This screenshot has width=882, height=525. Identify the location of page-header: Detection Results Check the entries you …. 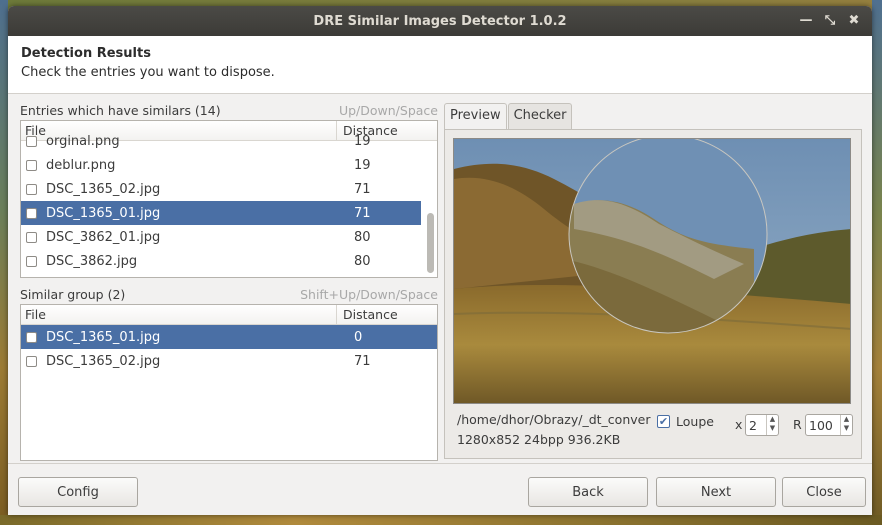
(440, 65).